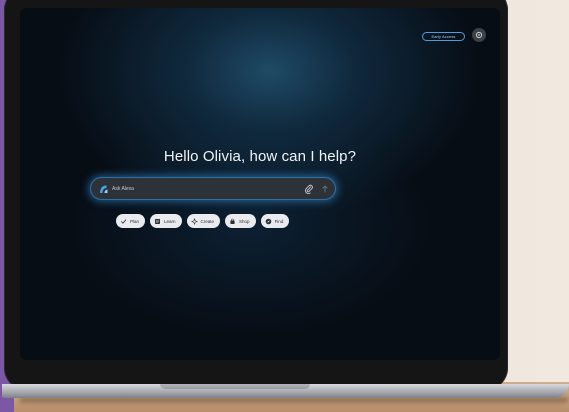 Image resolution: width=569 pixels, height=412 pixels. What do you see at coordinates (268, 221) in the screenshot?
I see `compass-icon` at bounding box center [268, 221].